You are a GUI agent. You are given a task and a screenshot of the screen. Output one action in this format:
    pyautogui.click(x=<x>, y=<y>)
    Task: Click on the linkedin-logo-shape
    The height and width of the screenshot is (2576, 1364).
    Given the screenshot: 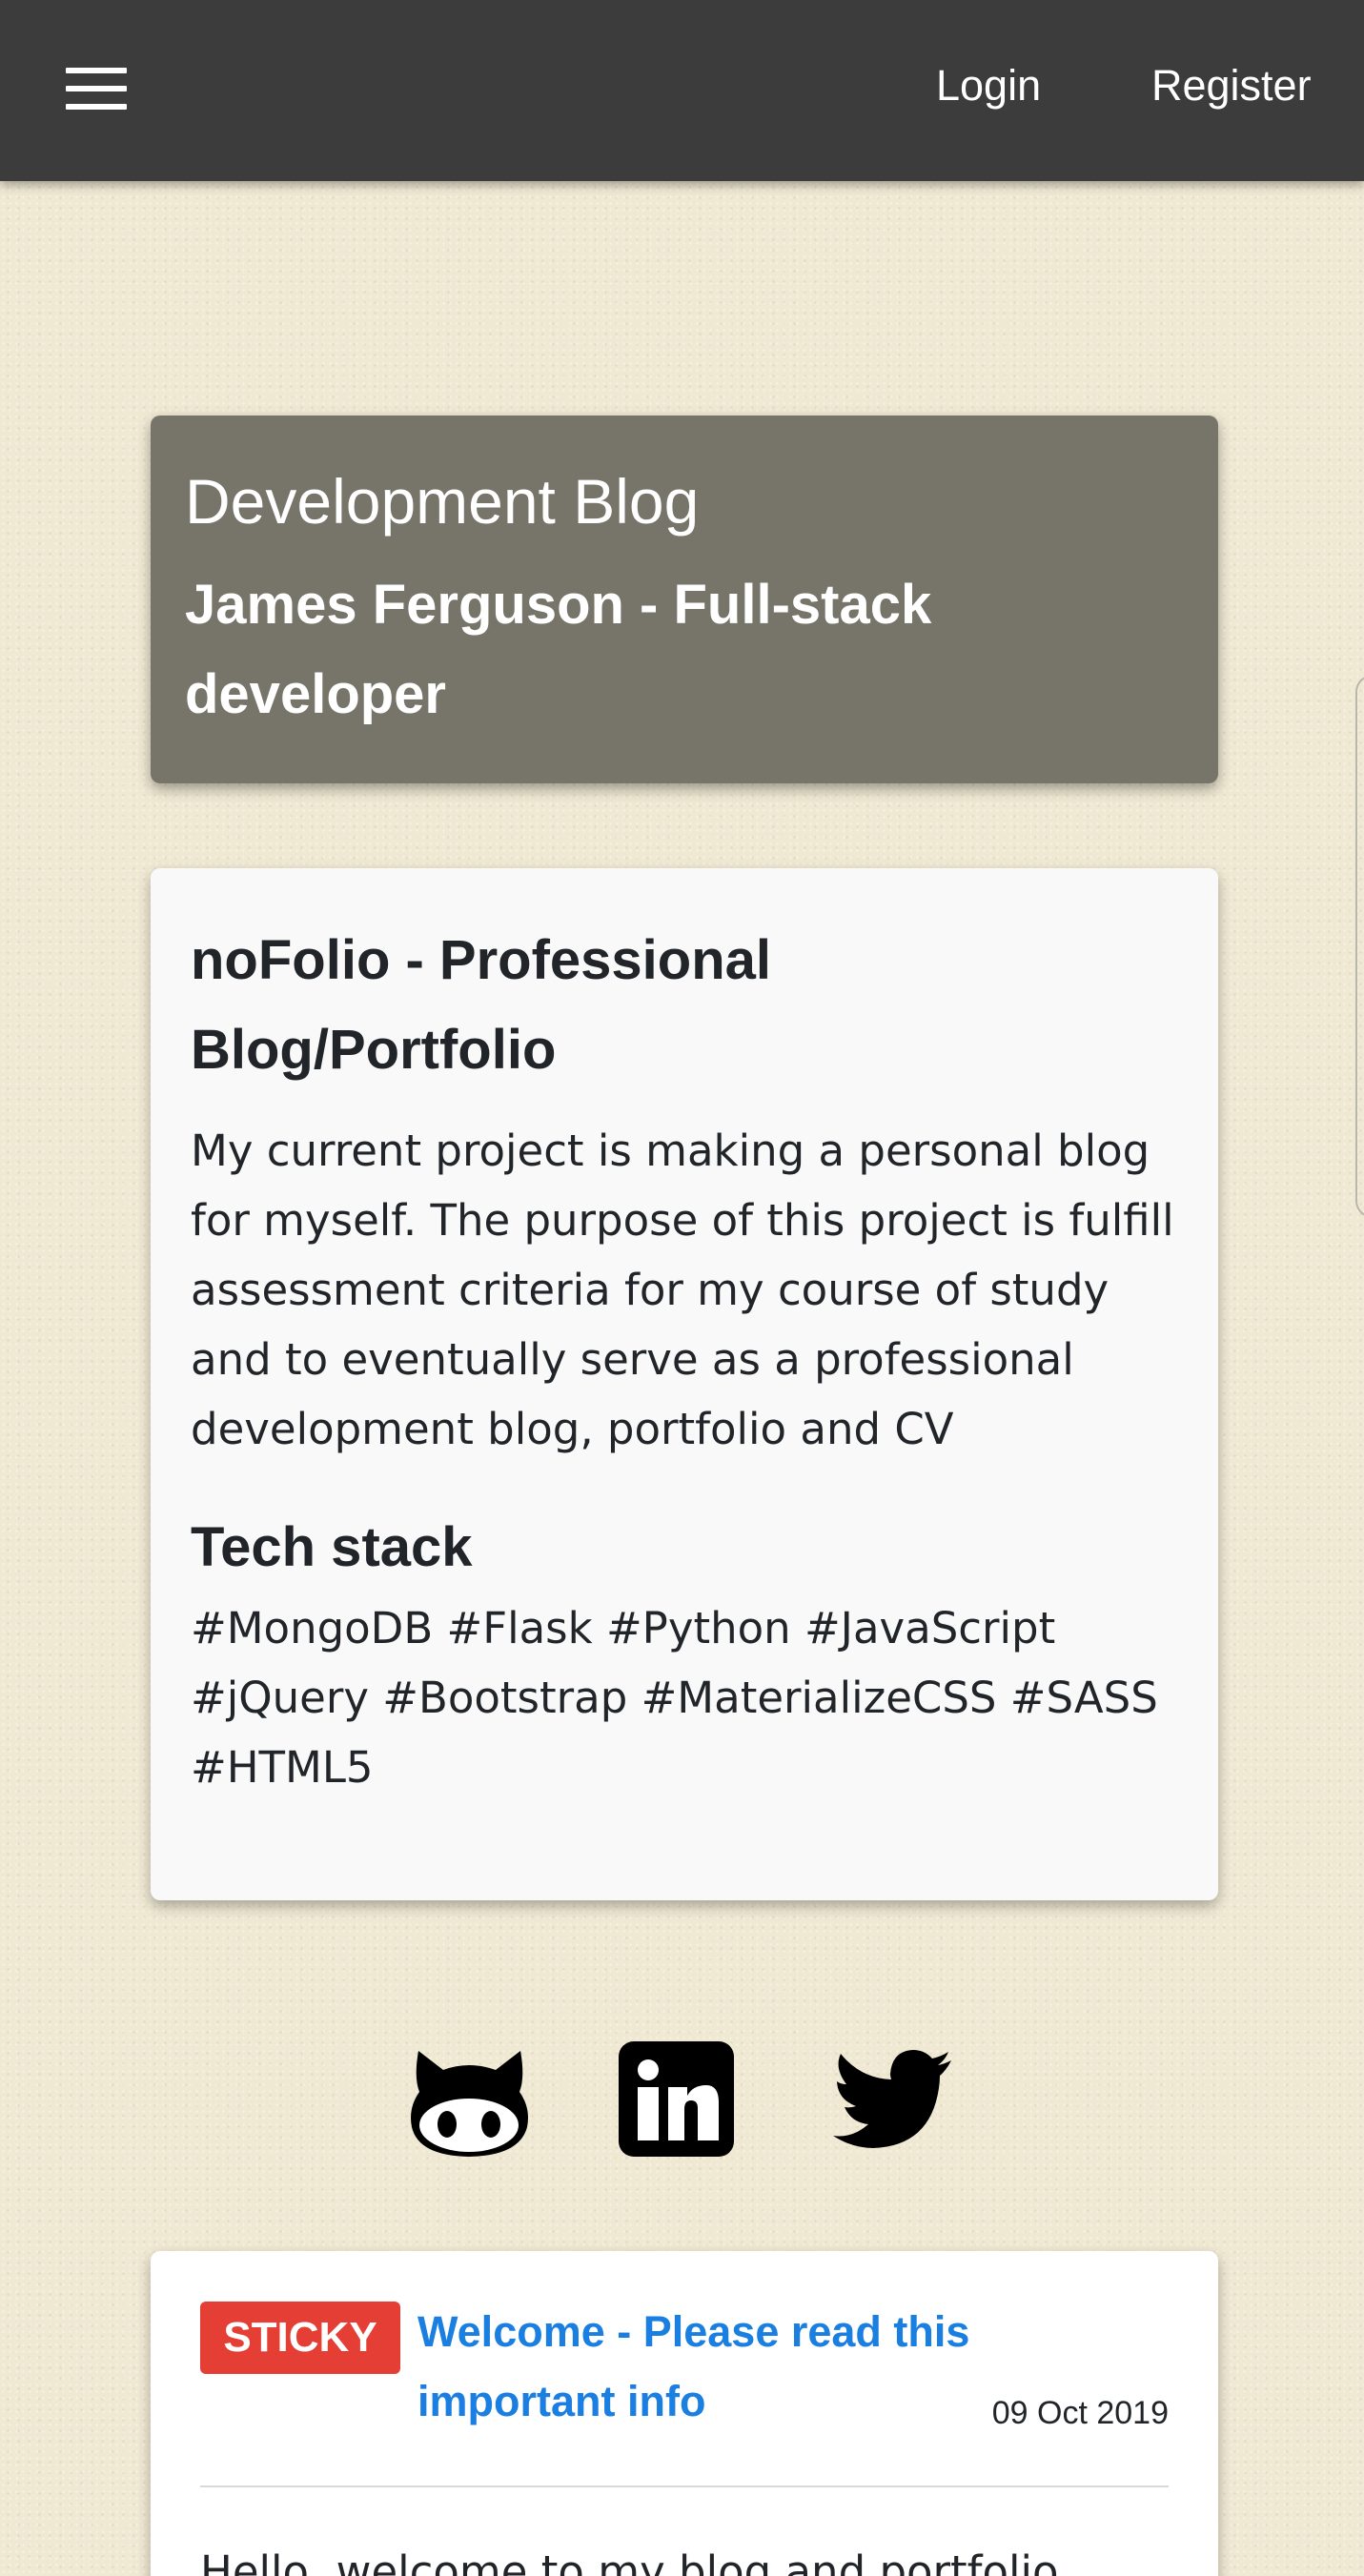 What is the action you would take?
    pyautogui.click(x=676, y=2099)
    